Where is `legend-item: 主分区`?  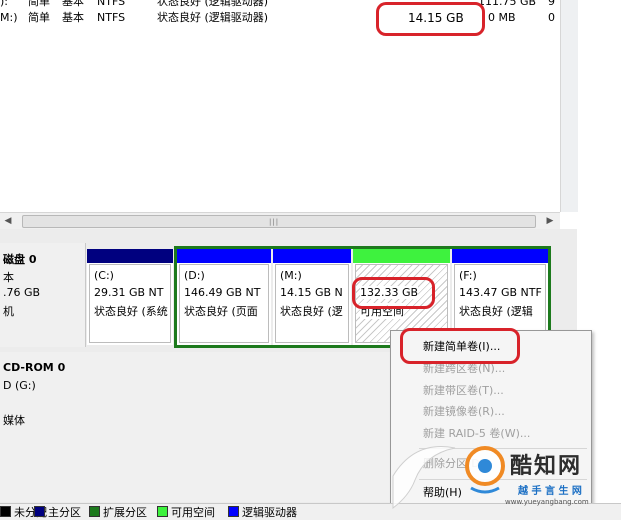
legend-item: 主分区 is located at coordinates (57, 512).